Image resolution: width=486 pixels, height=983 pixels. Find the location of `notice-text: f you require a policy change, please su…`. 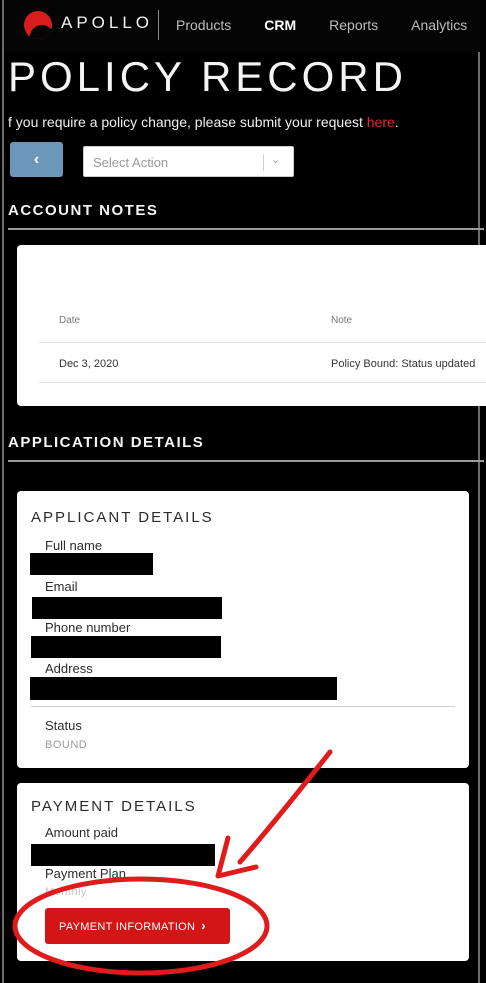

notice-text: f you require a policy change, please su… is located at coordinates (187, 122).